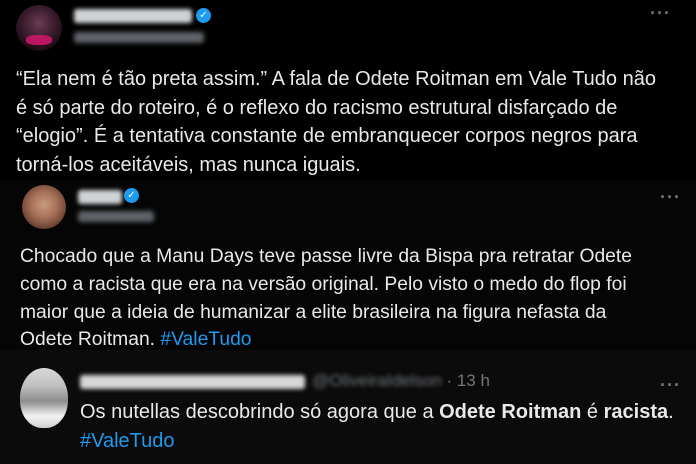 The width and height of the screenshot is (696, 464). I want to click on handle: @OliveiraIdelson, so click(377, 380).